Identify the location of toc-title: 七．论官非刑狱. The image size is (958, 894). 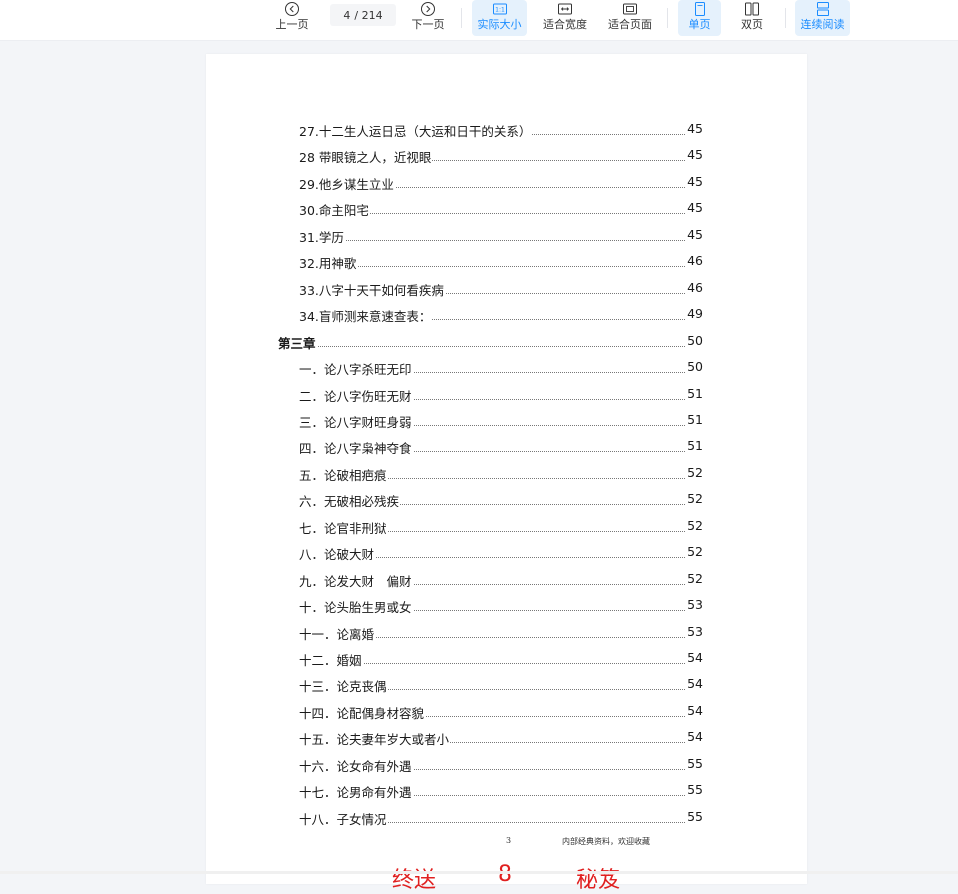
(343, 528).